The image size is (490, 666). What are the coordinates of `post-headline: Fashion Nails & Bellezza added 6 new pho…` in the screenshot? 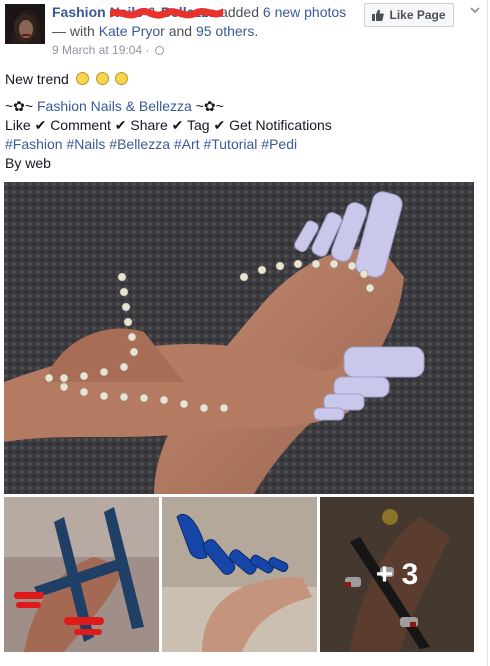 It's located at (202, 22).